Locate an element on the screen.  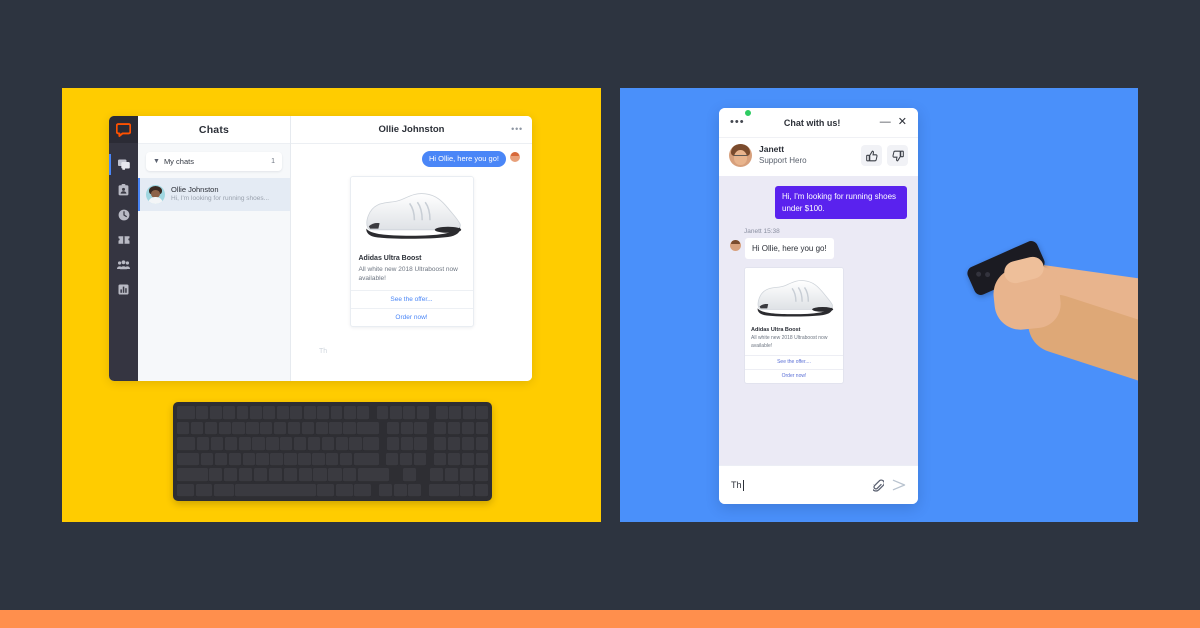
sidebar-item-list is located at coordinates (123, 222).